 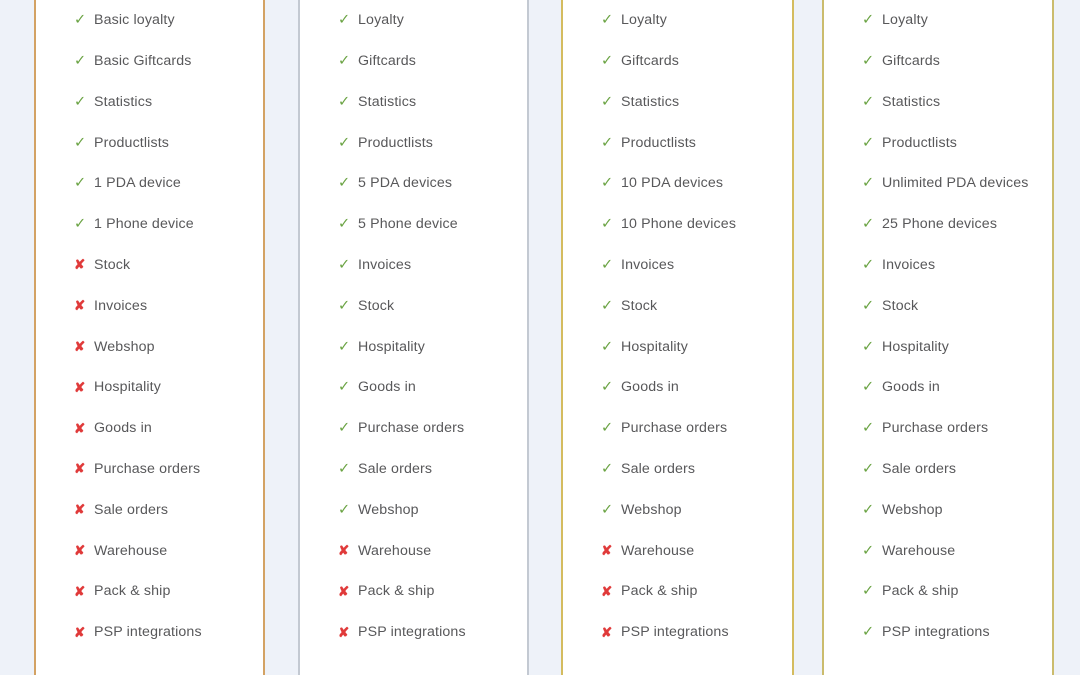 I want to click on feature-row: ✓ 5 PDA devices, so click(x=433, y=183).